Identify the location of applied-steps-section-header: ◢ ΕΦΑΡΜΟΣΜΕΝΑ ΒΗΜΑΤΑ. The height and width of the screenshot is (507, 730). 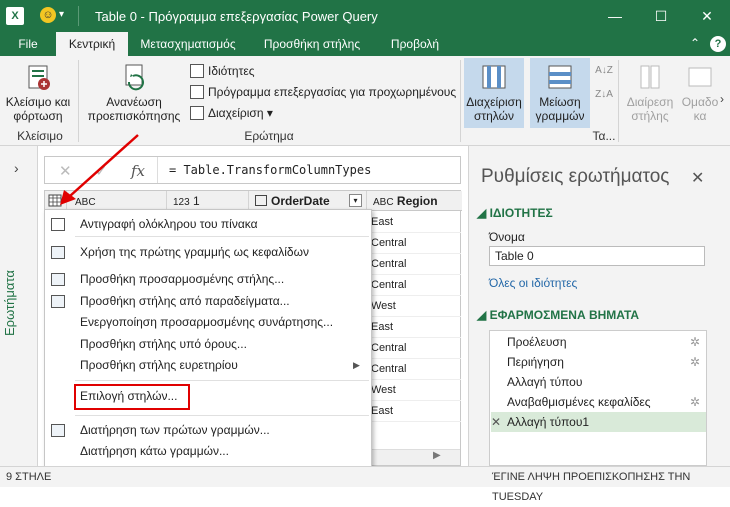
(558, 315).